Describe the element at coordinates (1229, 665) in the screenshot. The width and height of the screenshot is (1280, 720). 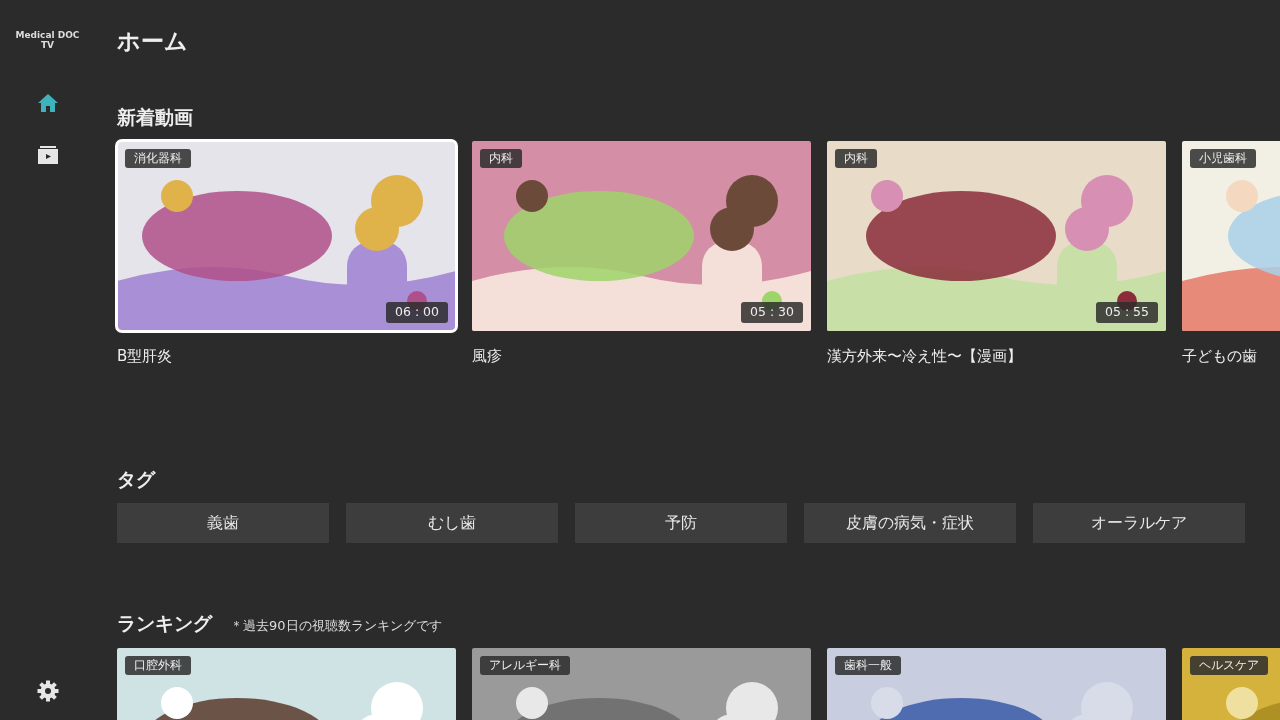
I see `category-badge: ヘルスケア` at that location.